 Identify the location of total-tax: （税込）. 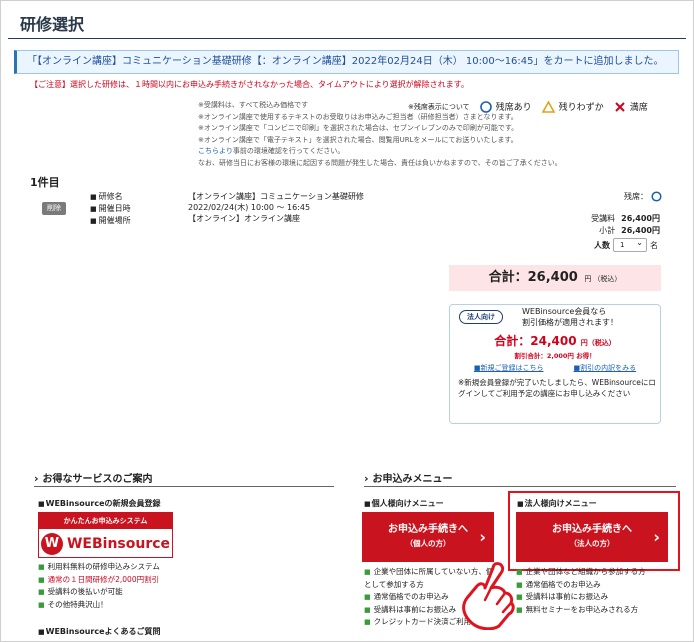
(607, 279).